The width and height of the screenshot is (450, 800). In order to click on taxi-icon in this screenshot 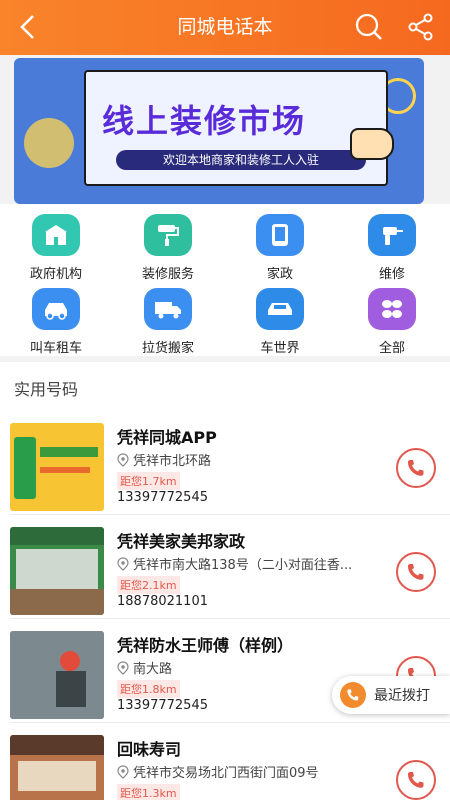, I will do `click(56, 309)`.